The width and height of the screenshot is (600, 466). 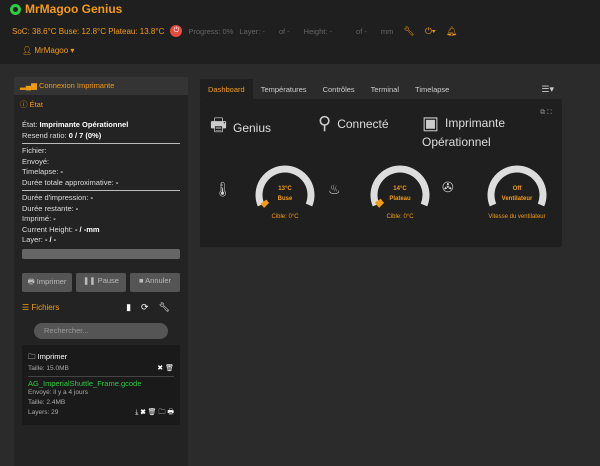 I want to click on printer-state: ▣ Imprimante, so click(x=464, y=123).